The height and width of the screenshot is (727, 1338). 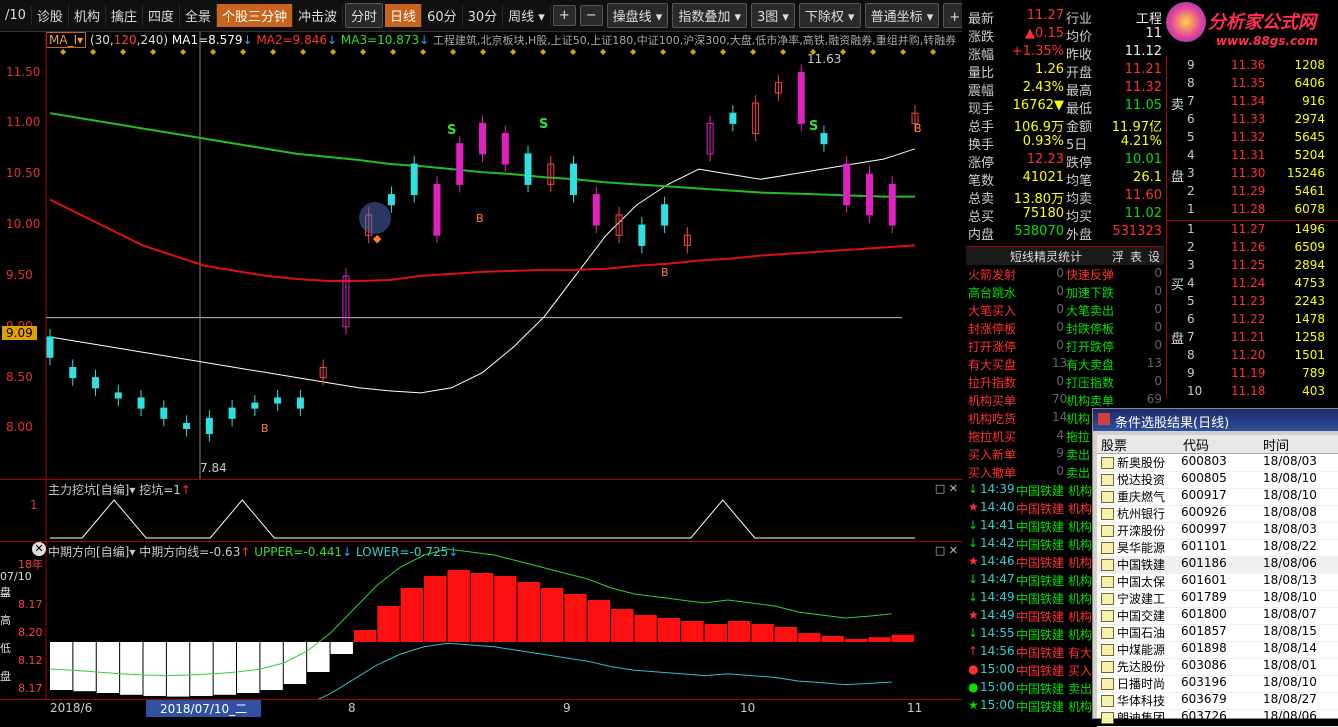 I want to click on screener-row: 中国交建 601800 18/08/07, so click(x=1217, y=616).